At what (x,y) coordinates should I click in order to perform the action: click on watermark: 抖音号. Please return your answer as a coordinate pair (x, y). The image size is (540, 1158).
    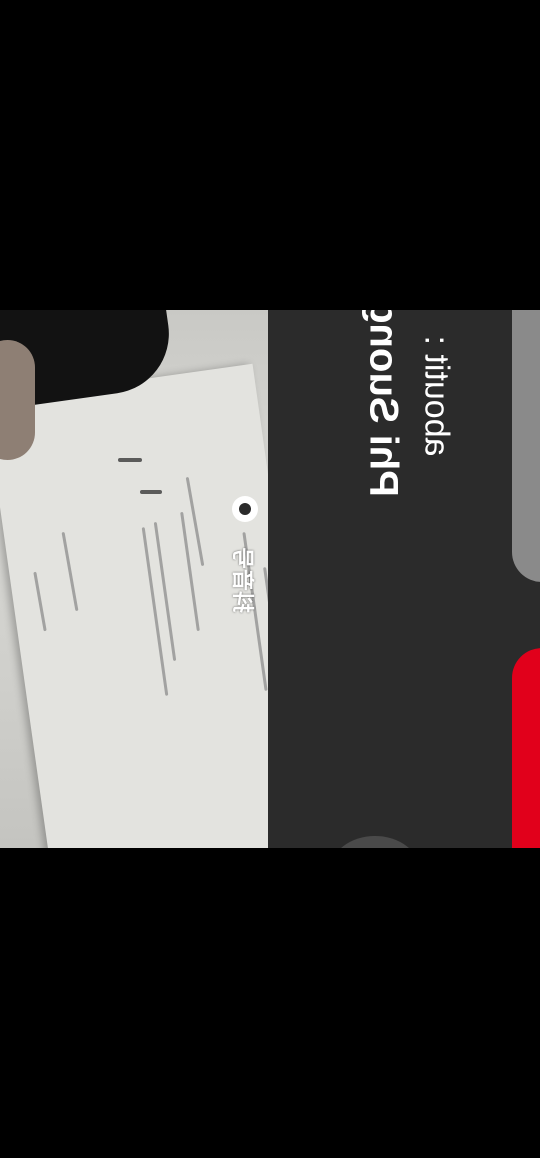
    Looking at the image, I should click on (244, 580).